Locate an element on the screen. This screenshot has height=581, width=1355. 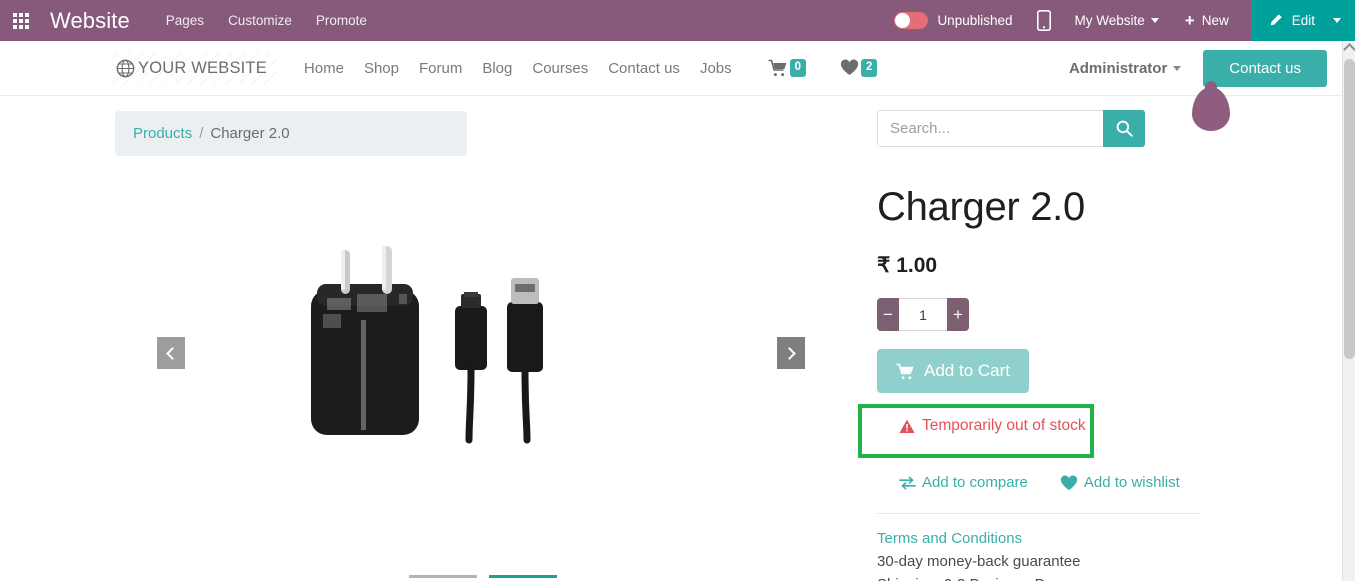
nav-item-home: Home is located at coordinates (324, 68).